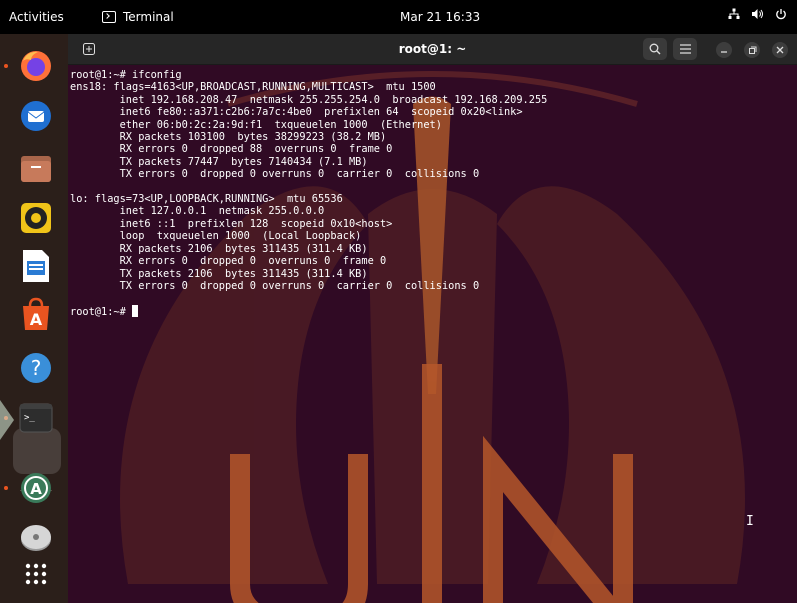 The height and width of the screenshot is (603, 797). Describe the element at coordinates (36, 418) in the screenshot. I see `terminal-icon: >_` at that location.